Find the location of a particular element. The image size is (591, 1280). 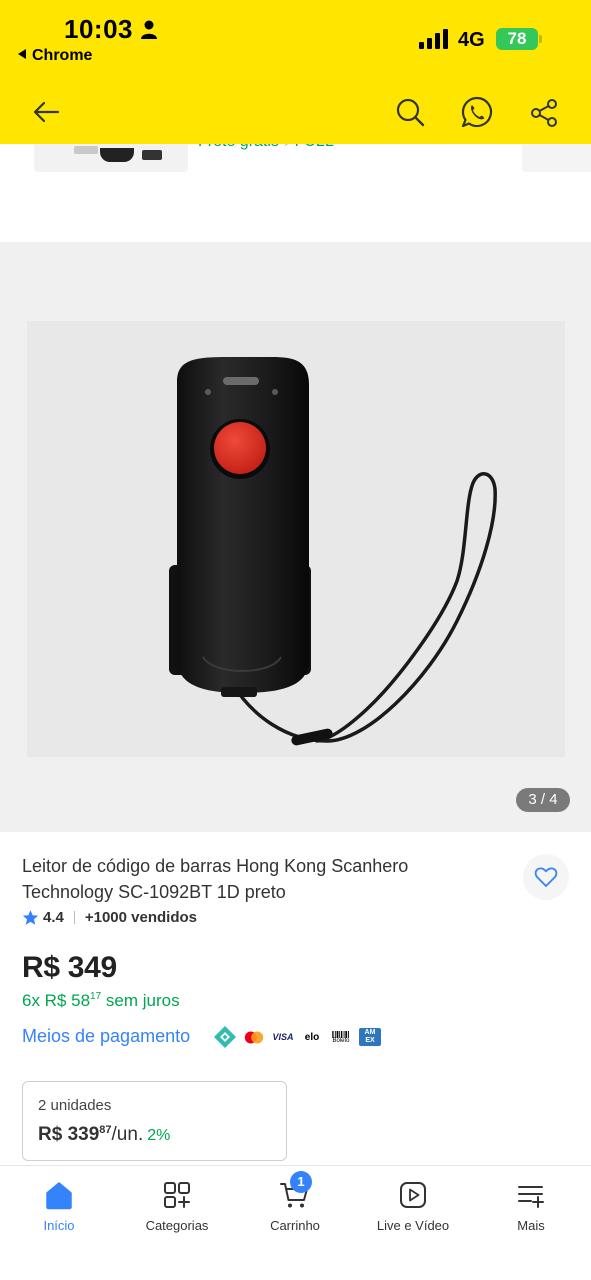

back-to-app-link: Chrome is located at coordinates (55, 56).